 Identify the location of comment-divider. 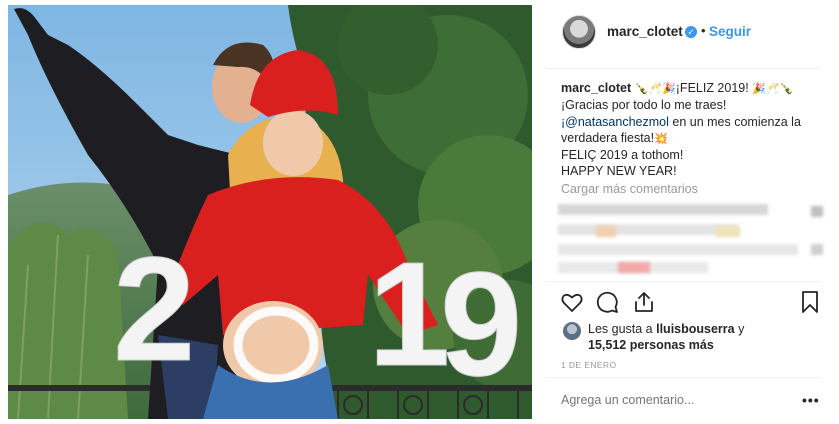
(683, 377).